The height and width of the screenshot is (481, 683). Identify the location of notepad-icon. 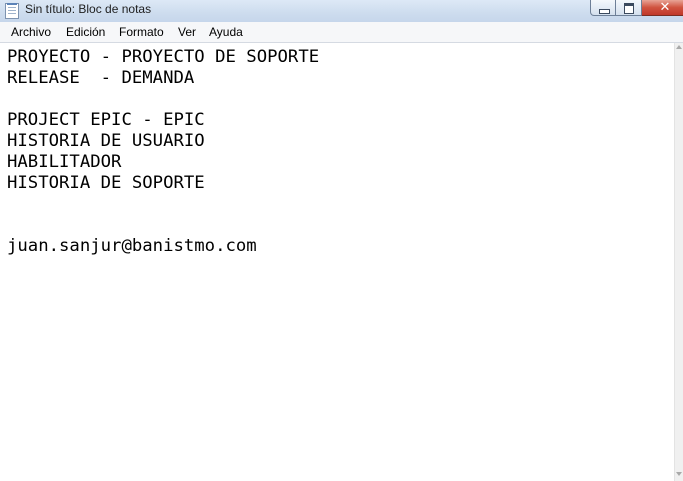
(12, 11).